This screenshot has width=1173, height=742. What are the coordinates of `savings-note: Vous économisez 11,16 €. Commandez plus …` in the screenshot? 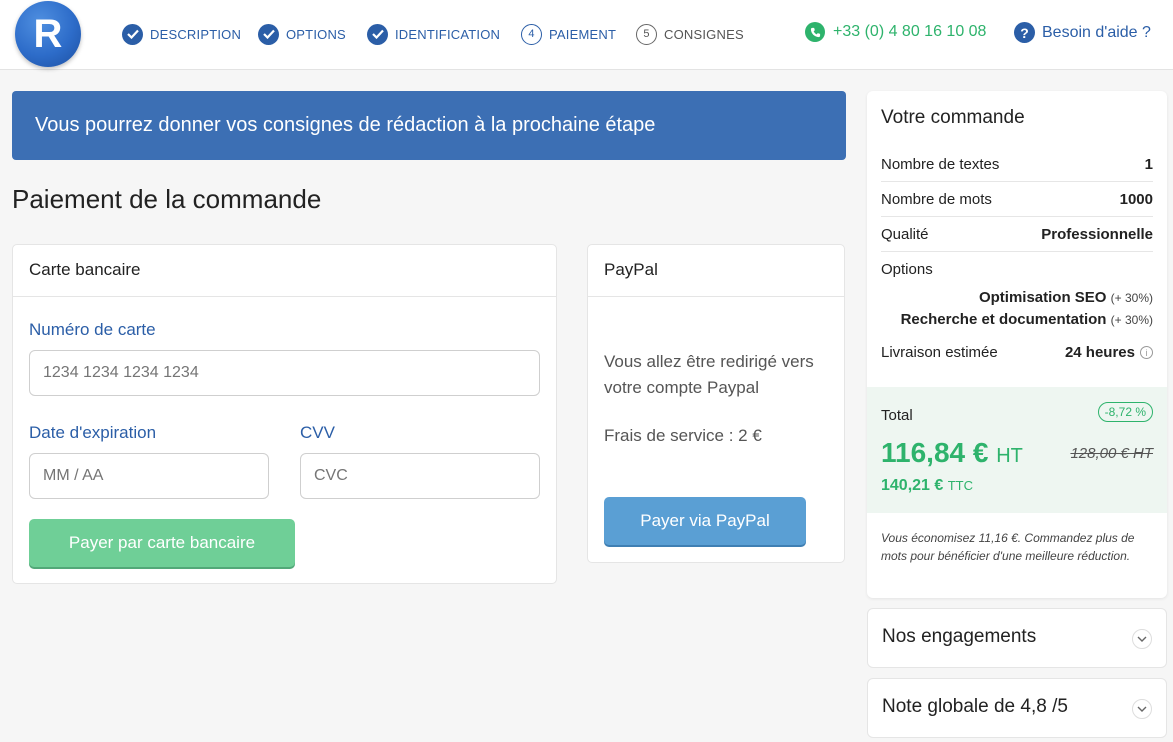 It's located at (1008, 547).